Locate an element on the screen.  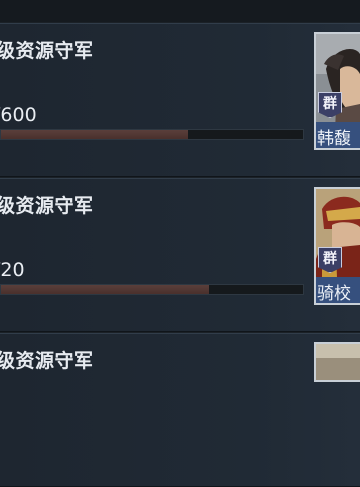
hero-name: 骑校 is located at coordinates (334, 294).